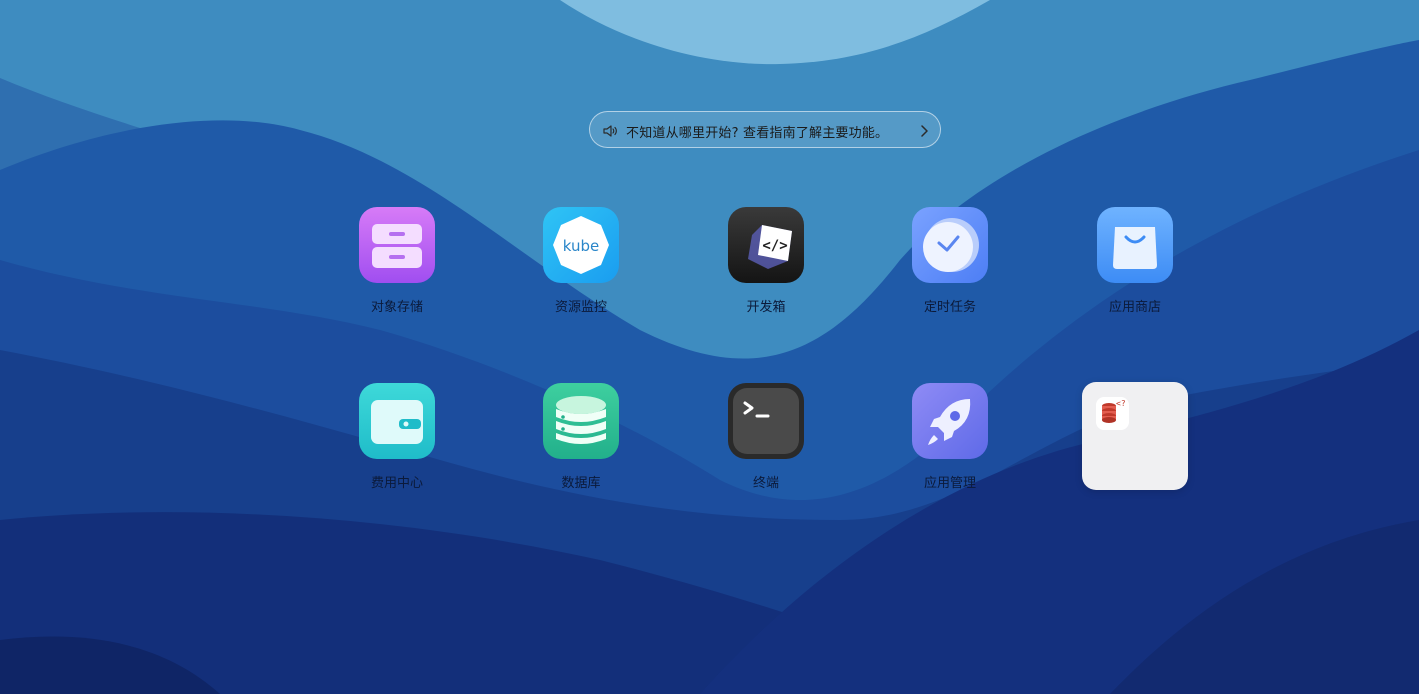 This screenshot has width=1419, height=694. Describe the element at coordinates (581, 421) in the screenshot. I see `database-icon` at that location.